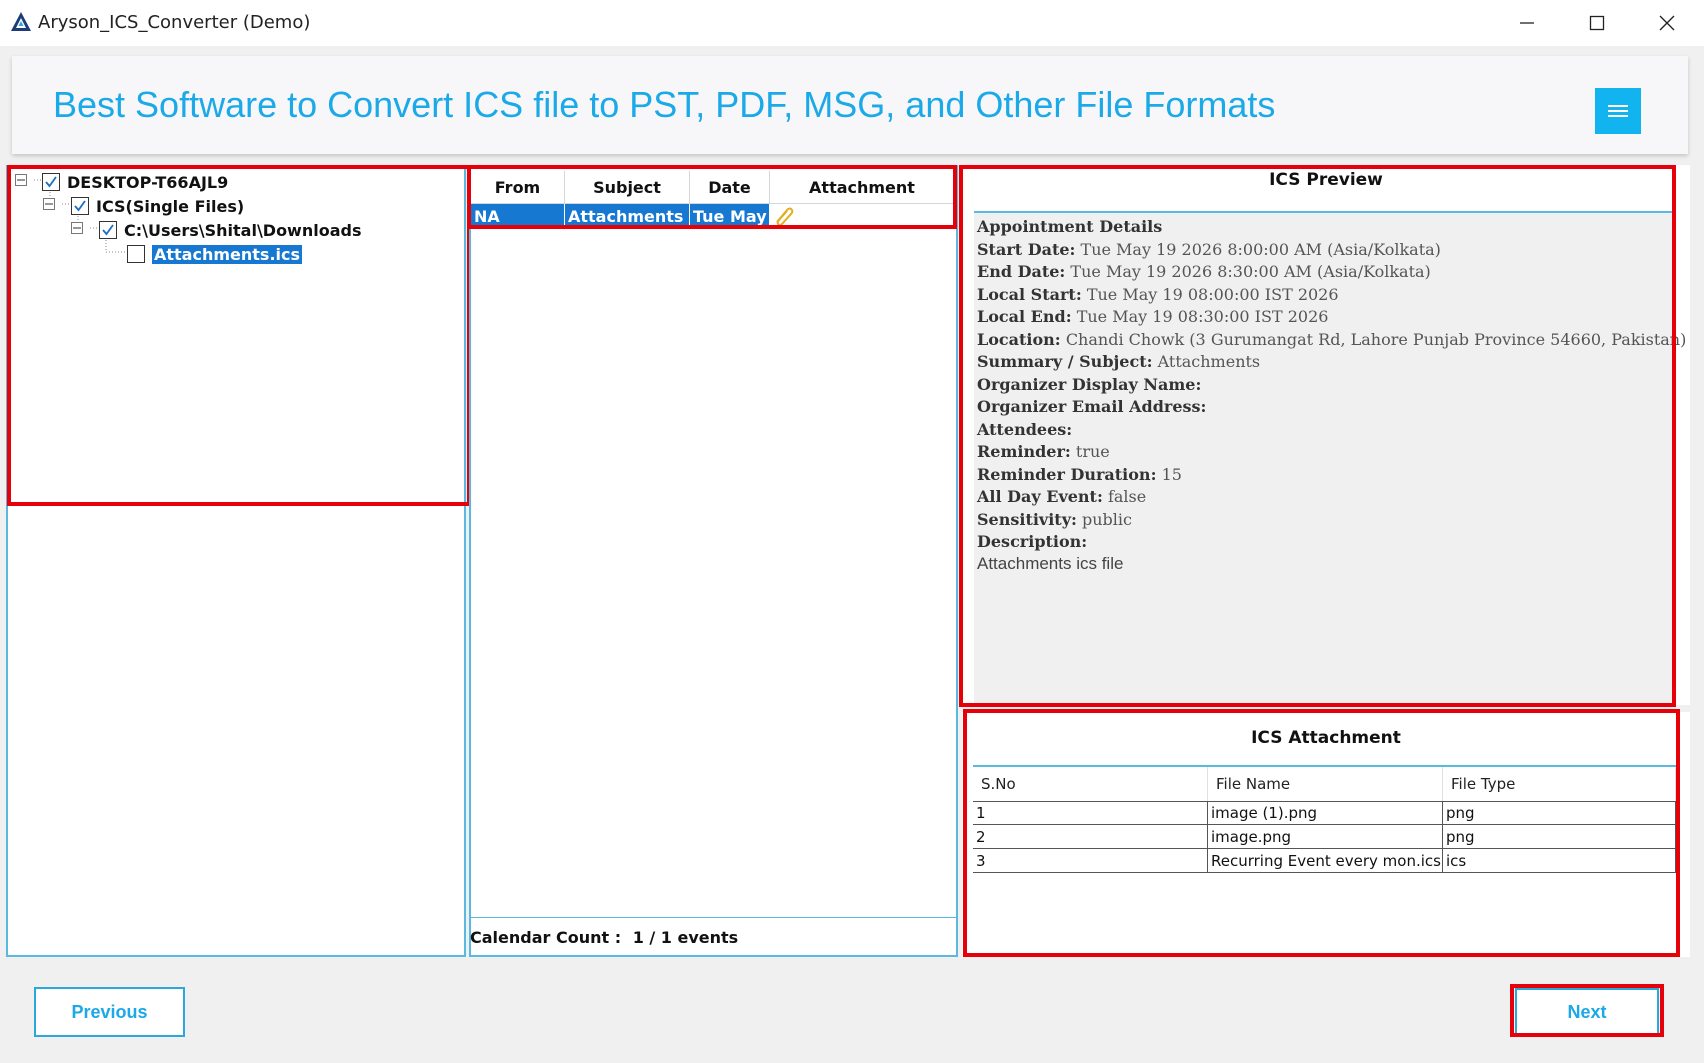 Image resolution: width=1704 pixels, height=1063 pixels. Describe the element at coordinates (1070, 226) in the screenshot. I see `appointment-heading: Appointment Details` at that location.